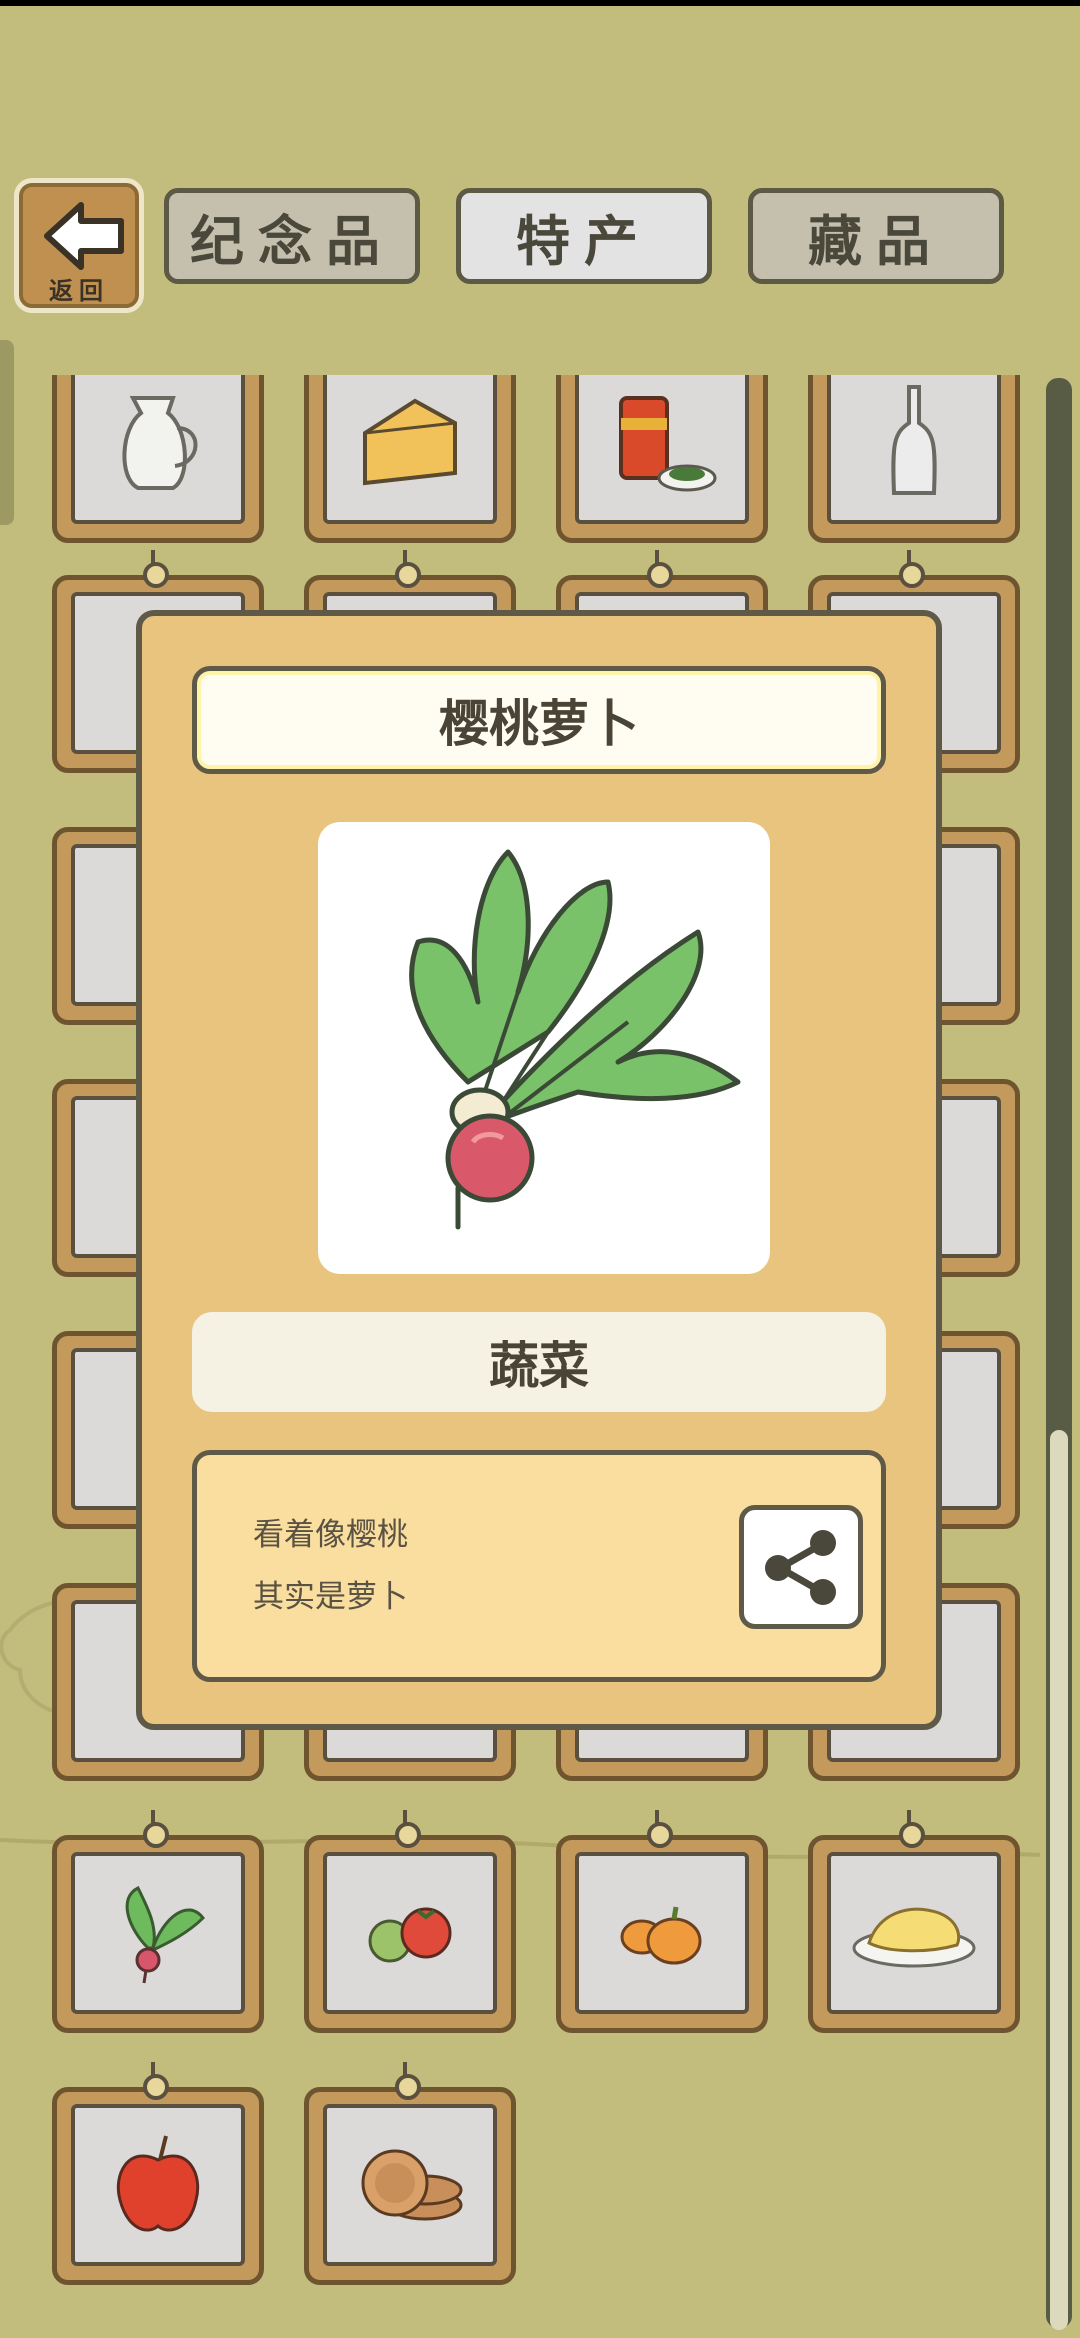  I want to click on item-cell-milk-jug, so click(158, 459).